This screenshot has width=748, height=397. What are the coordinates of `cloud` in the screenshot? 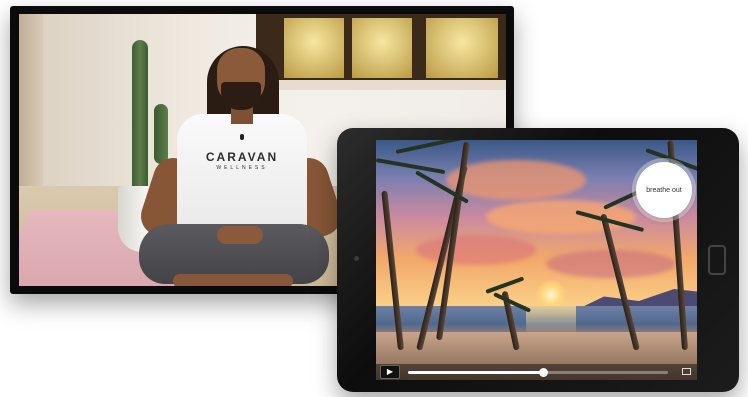 It's located at (476, 250).